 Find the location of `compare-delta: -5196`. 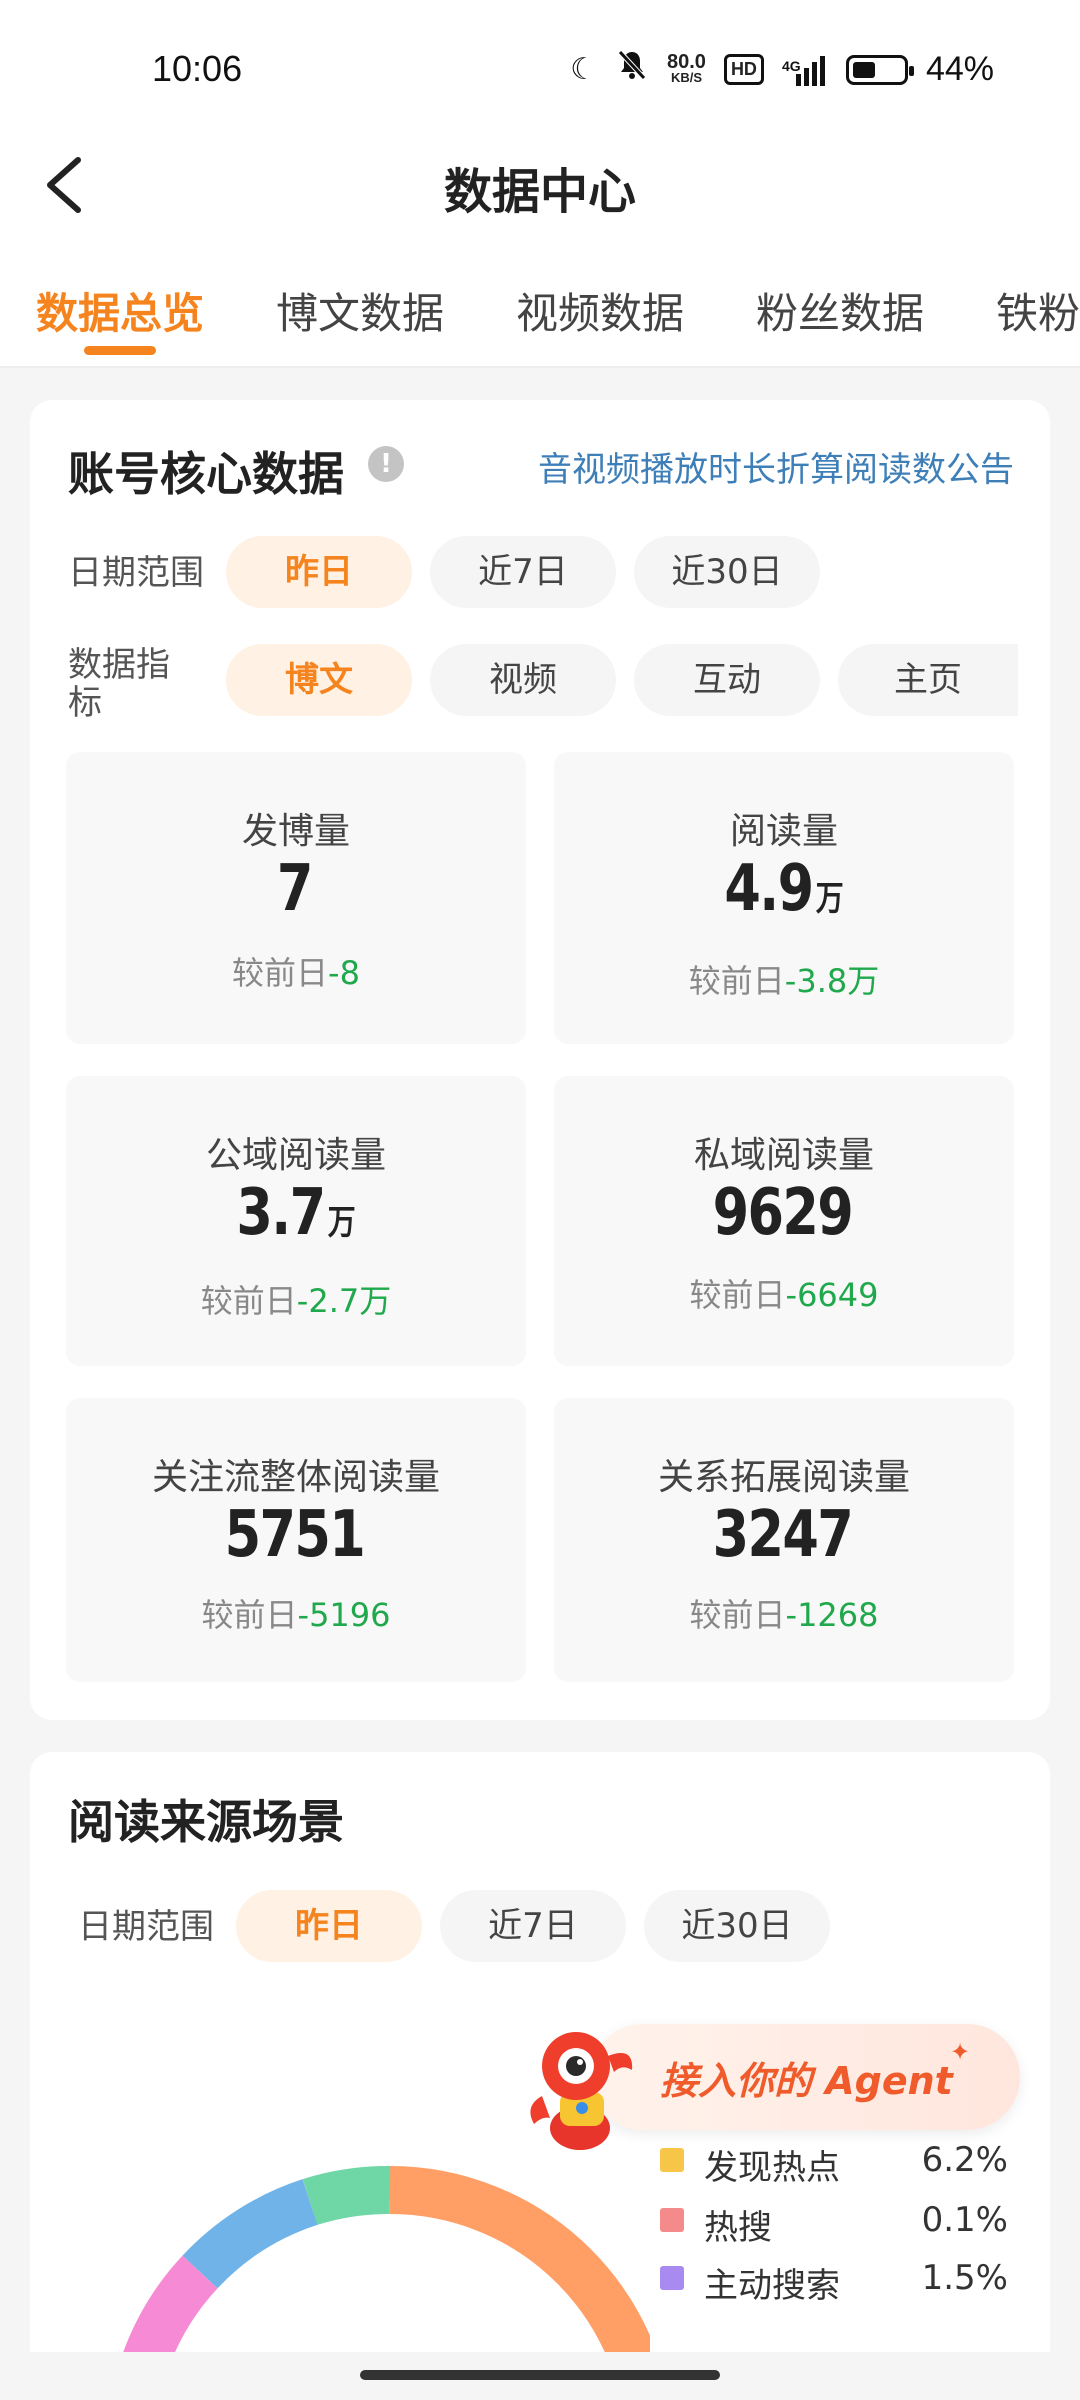

compare-delta: -5196 is located at coordinates (344, 1615).